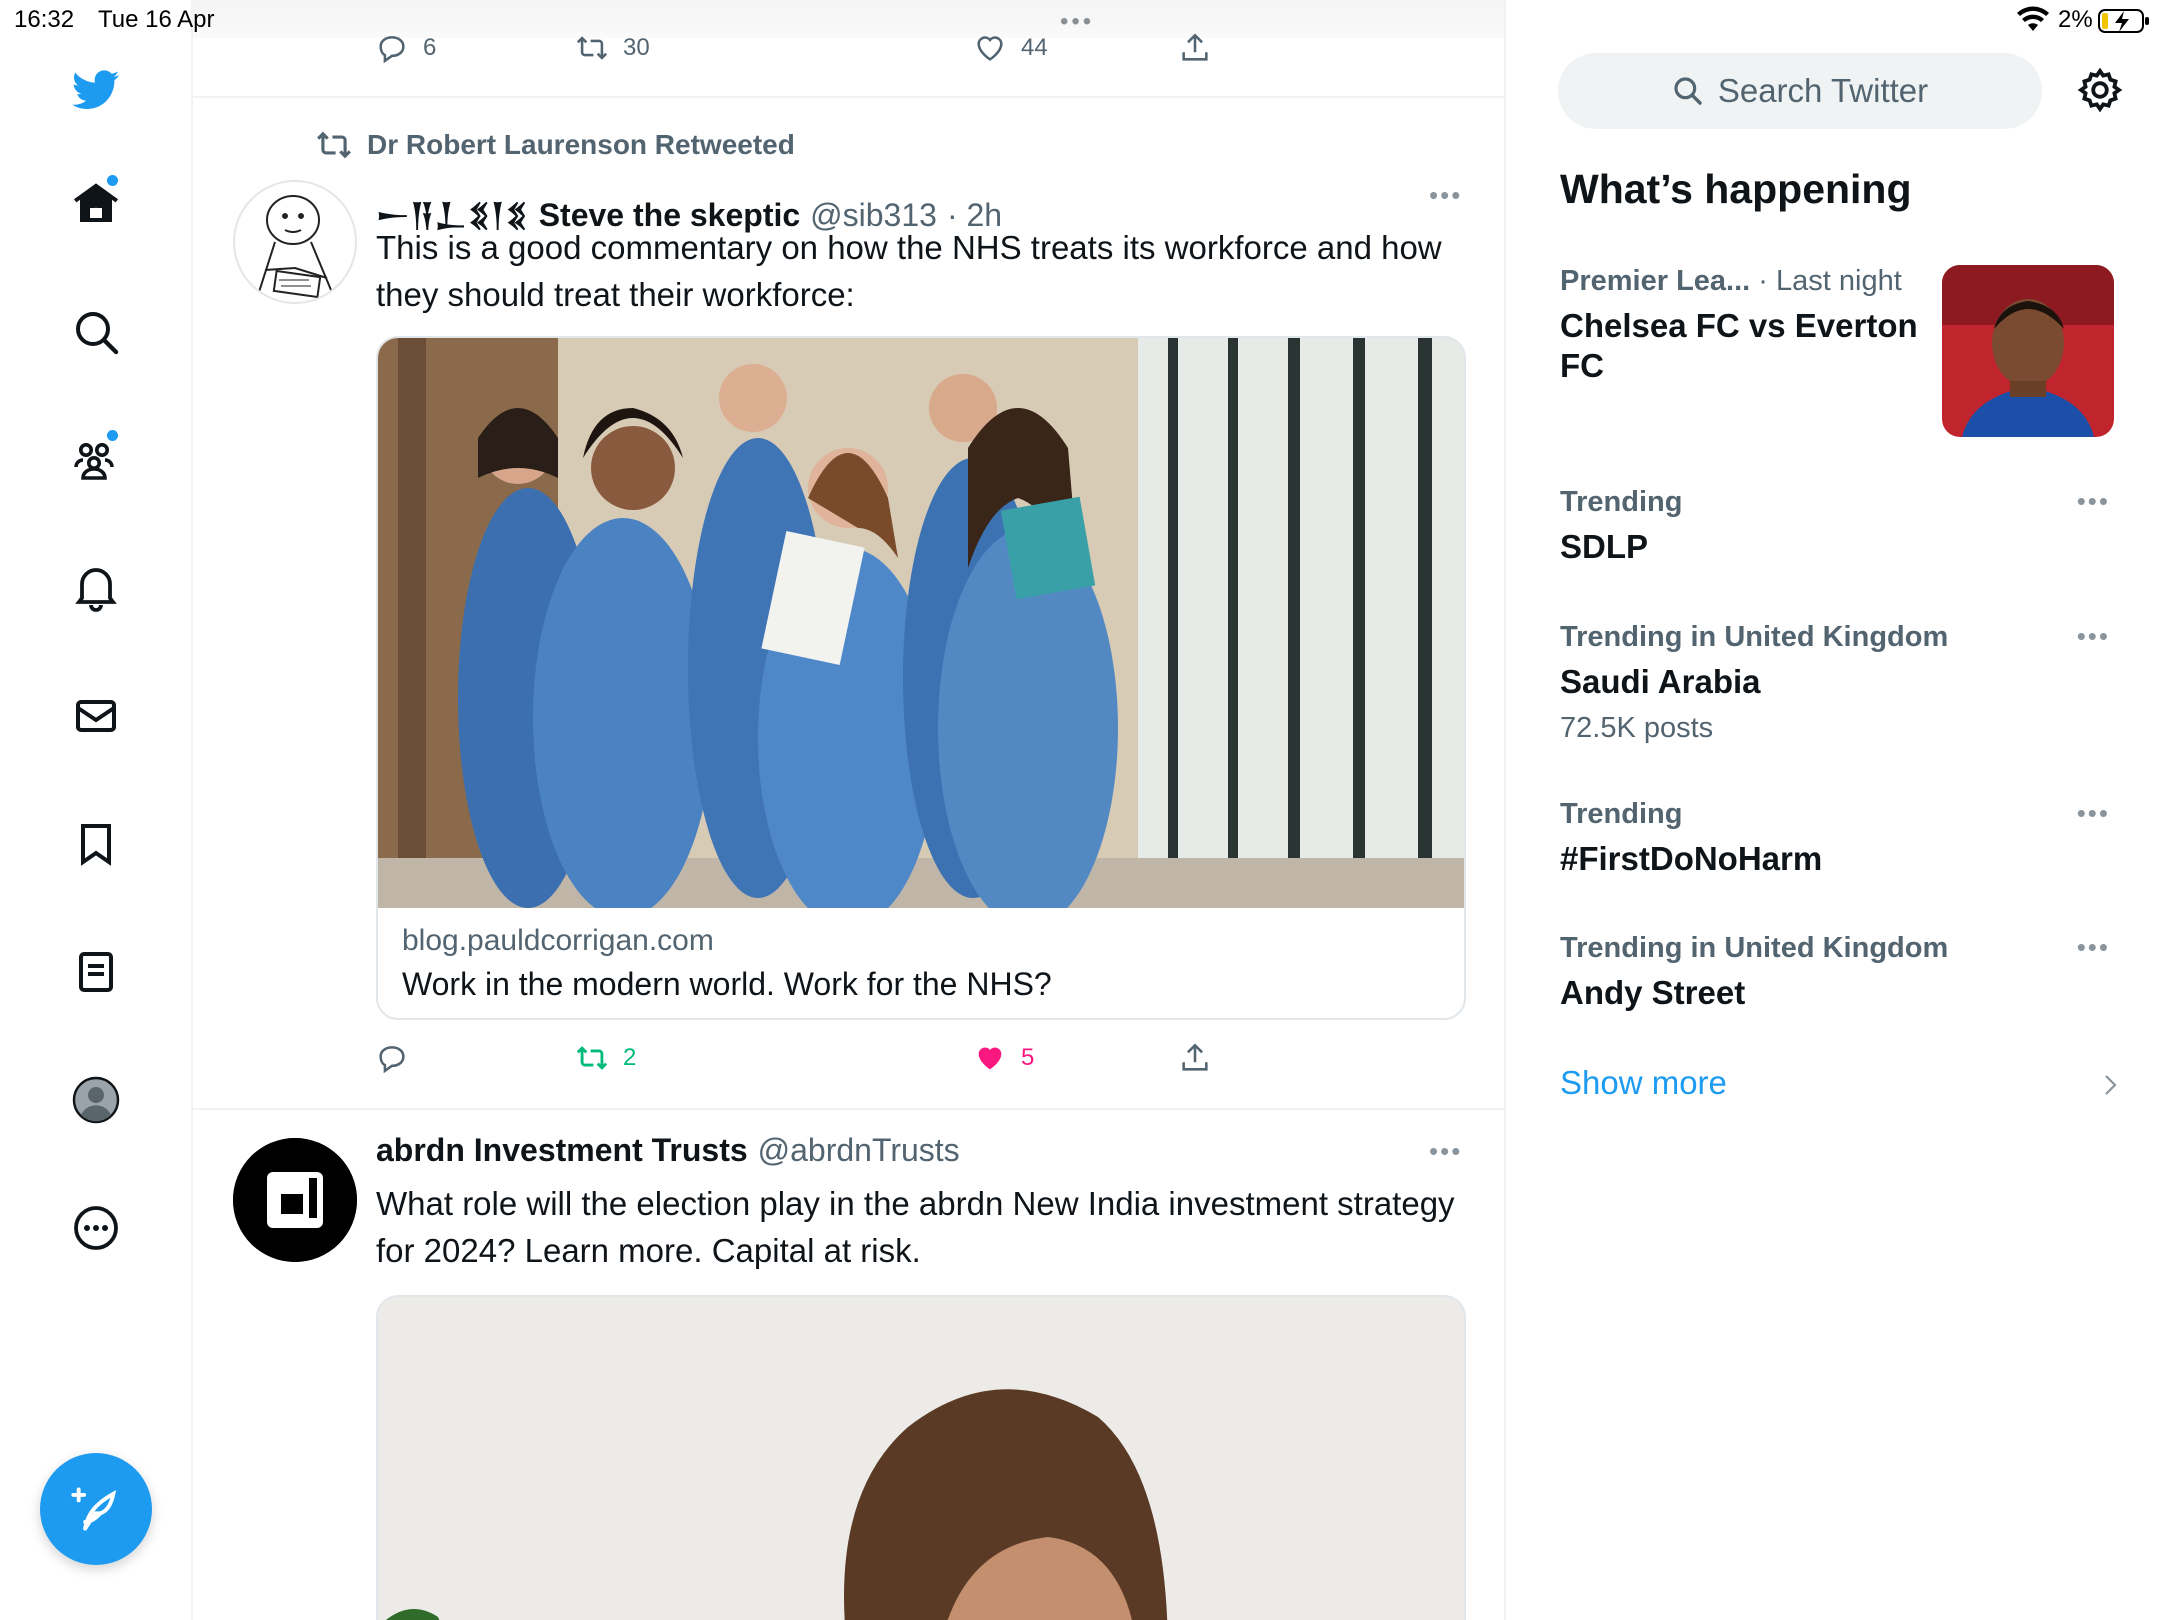 Image resolution: width=2160 pixels, height=1620 pixels. What do you see at coordinates (44, 19) in the screenshot?
I see `status-time: 16:32` at bounding box center [44, 19].